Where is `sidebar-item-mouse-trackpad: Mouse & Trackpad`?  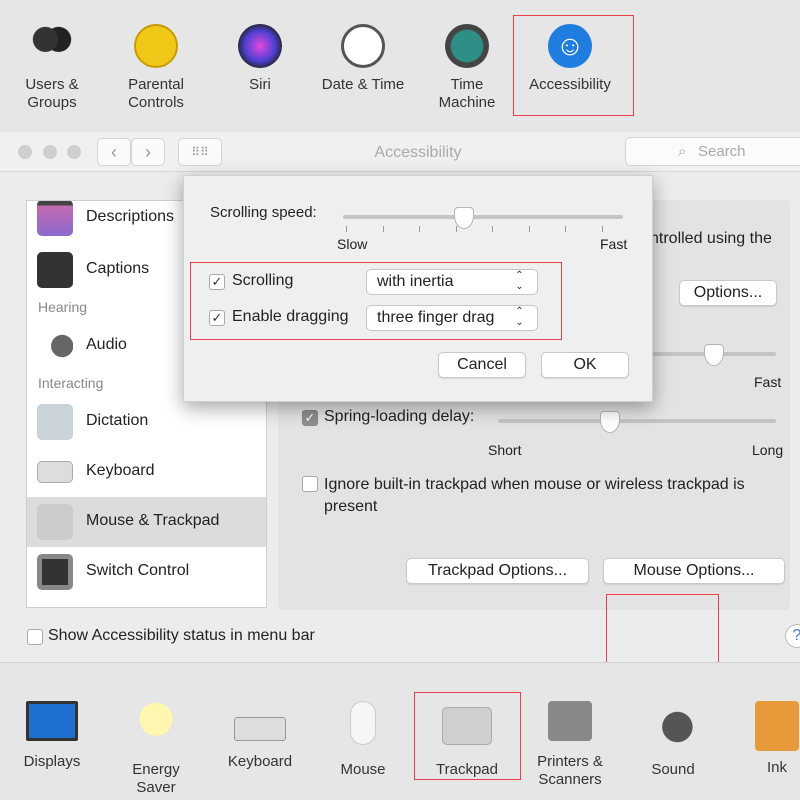
sidebar-item-mouse-trackpad: Mouse & Trackpad is located at coordinates (146, 522).